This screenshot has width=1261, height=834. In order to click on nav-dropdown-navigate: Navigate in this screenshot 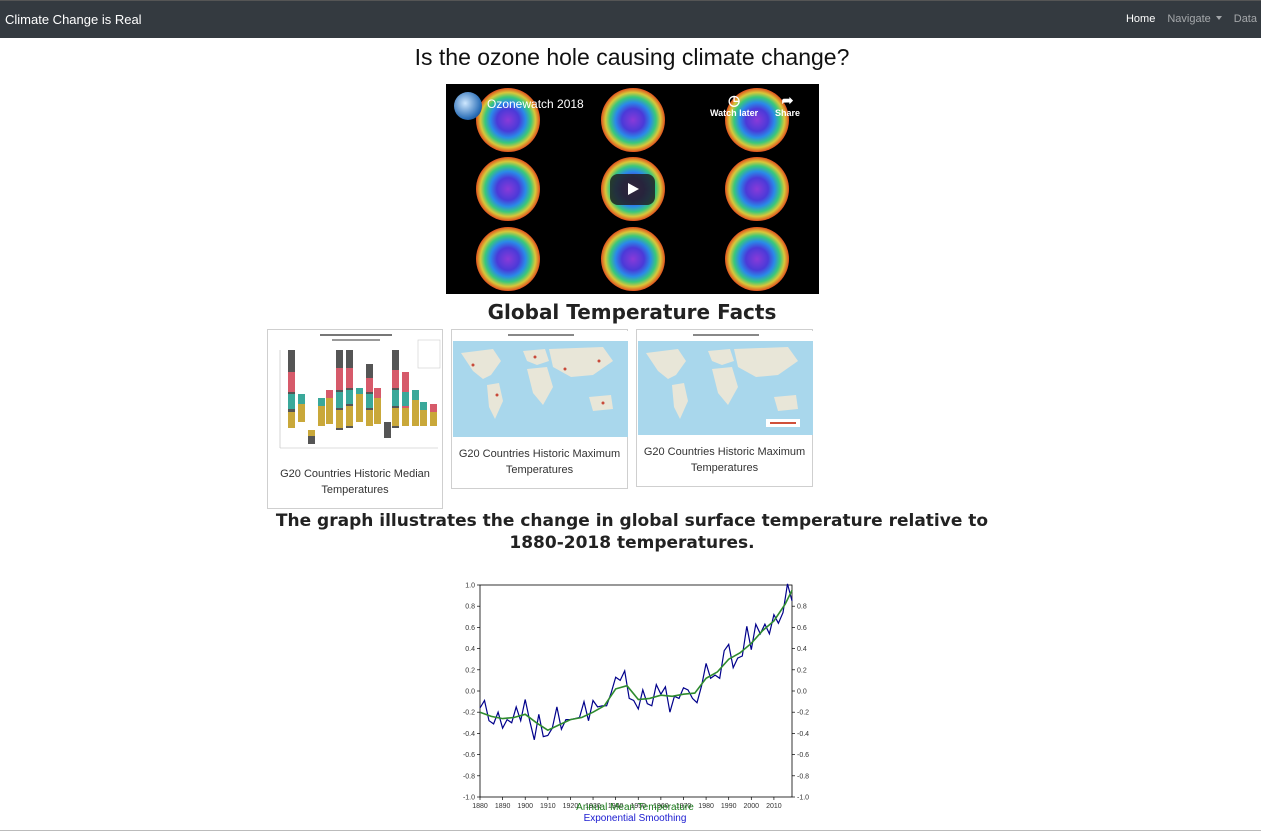, I will do `click(1194, 19)`.